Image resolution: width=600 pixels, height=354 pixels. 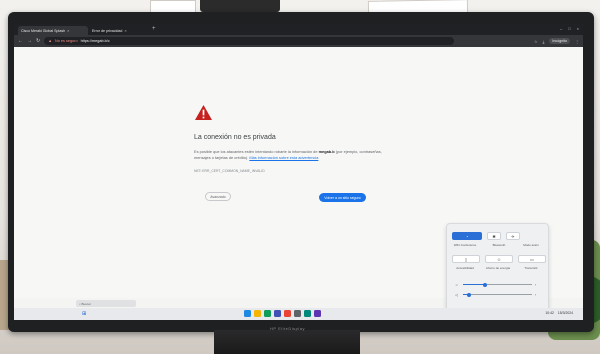 I want to click on wifi-toggle: ◔, so click(x=467, y=236).